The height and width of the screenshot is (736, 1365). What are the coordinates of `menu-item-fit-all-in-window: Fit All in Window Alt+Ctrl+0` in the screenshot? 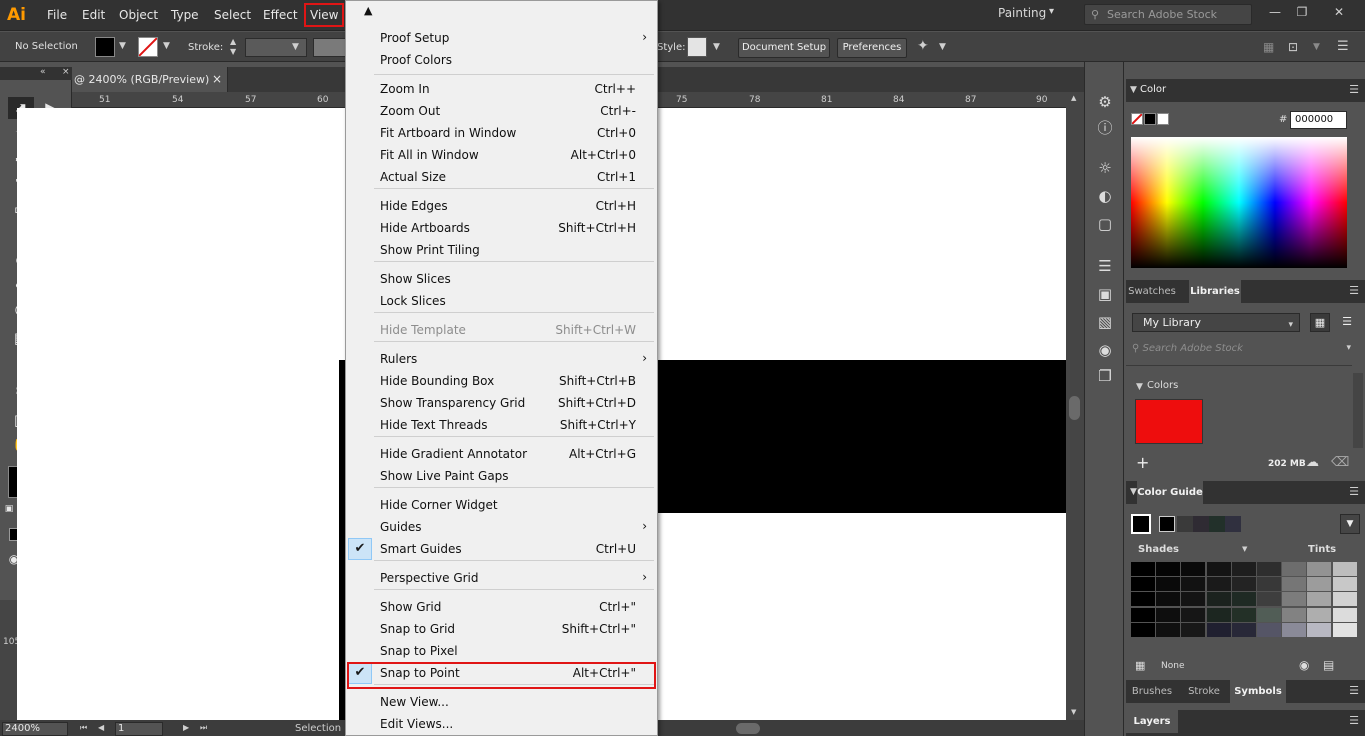 It's located at (501, 155).